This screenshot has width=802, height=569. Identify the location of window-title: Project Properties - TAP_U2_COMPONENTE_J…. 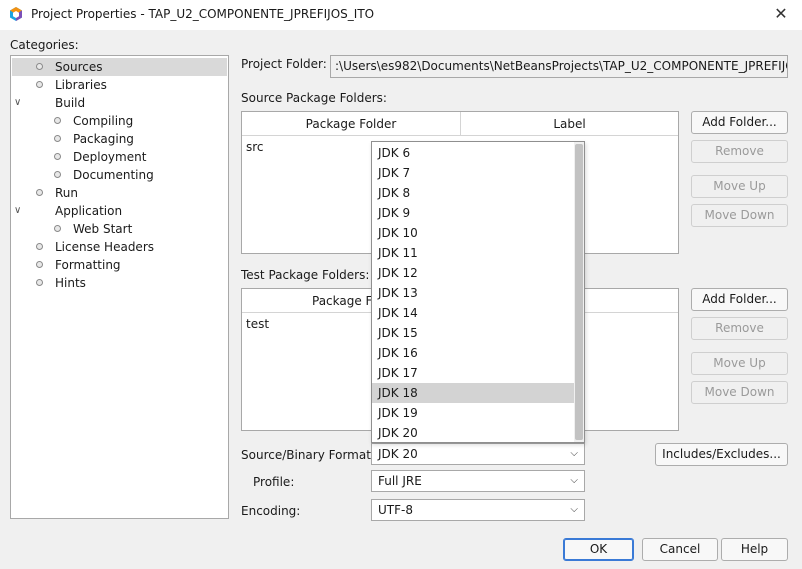
(203, 14).